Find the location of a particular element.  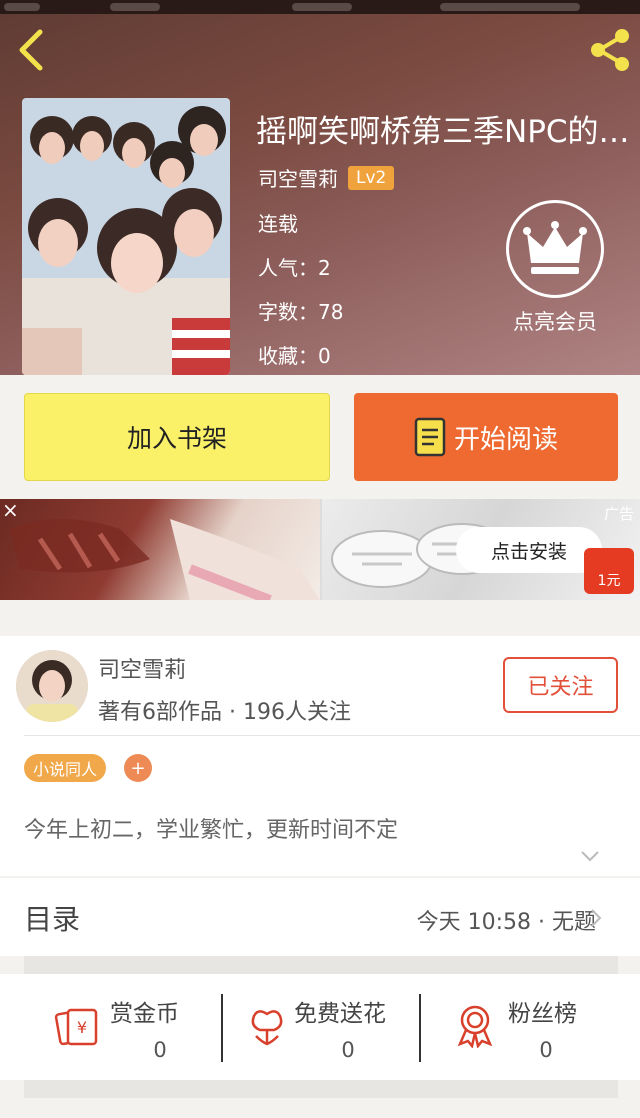

back-icon is located at coordinates (32, 50).